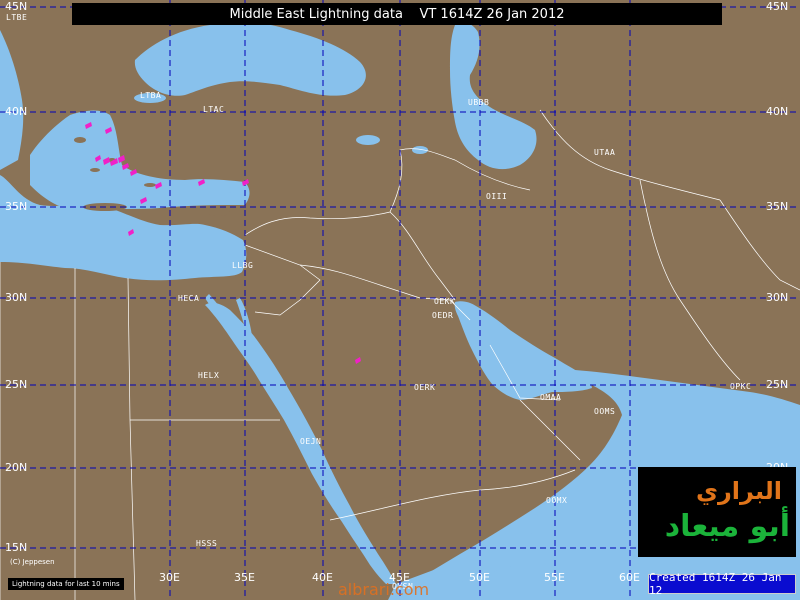 This screenshot has height=600, width=800. Describe the element at coordinates (554, 577) in the screenshot. I see `lon-label-55e: 55E` at that location.